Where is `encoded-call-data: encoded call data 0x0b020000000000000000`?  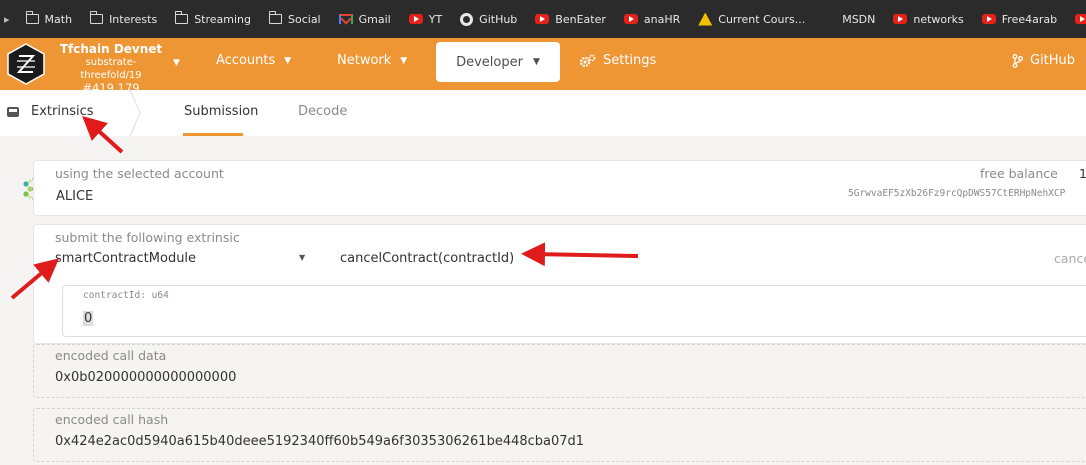 encoded-call-data: encoded call data 0x0b020000000000000000 is located at coordinates (559, 371).